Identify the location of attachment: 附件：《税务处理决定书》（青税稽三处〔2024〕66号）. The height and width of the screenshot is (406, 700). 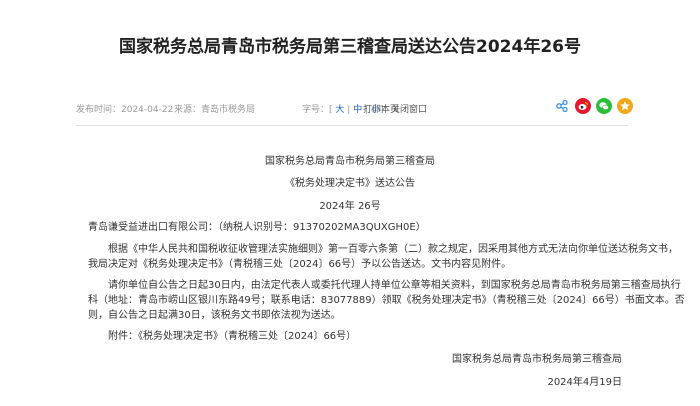
(232, 336).